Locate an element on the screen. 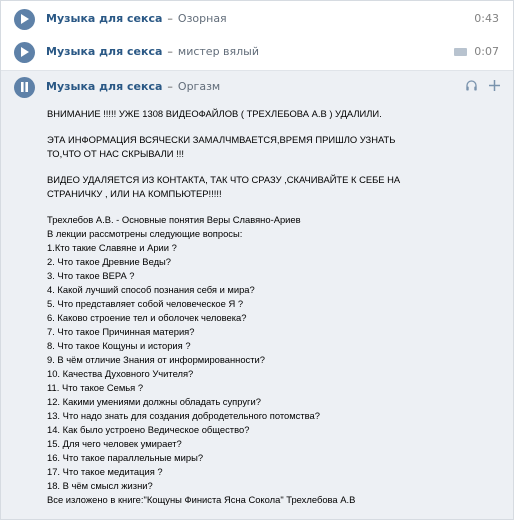  lyrics-line: ТО,ЧТО ОТ НАС СКРЫВАЛИ !!! is located at coordinates (115, 153).